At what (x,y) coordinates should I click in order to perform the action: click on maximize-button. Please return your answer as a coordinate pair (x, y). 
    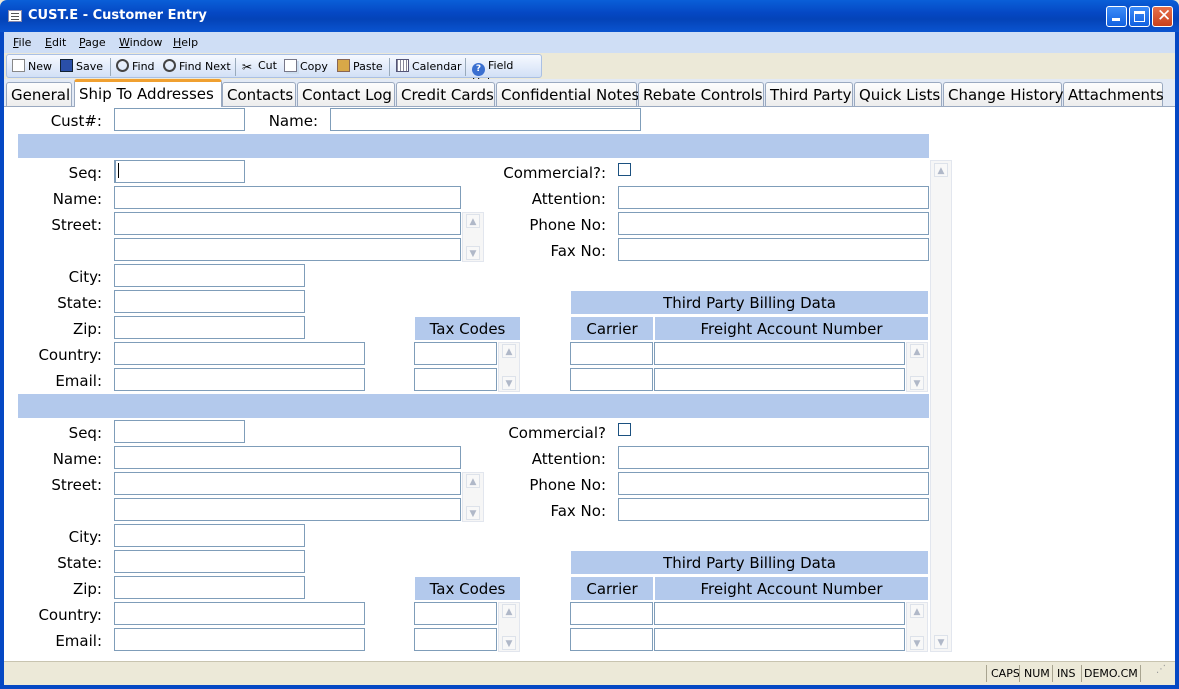
    Looking at the image, I should click on (1139, 16).